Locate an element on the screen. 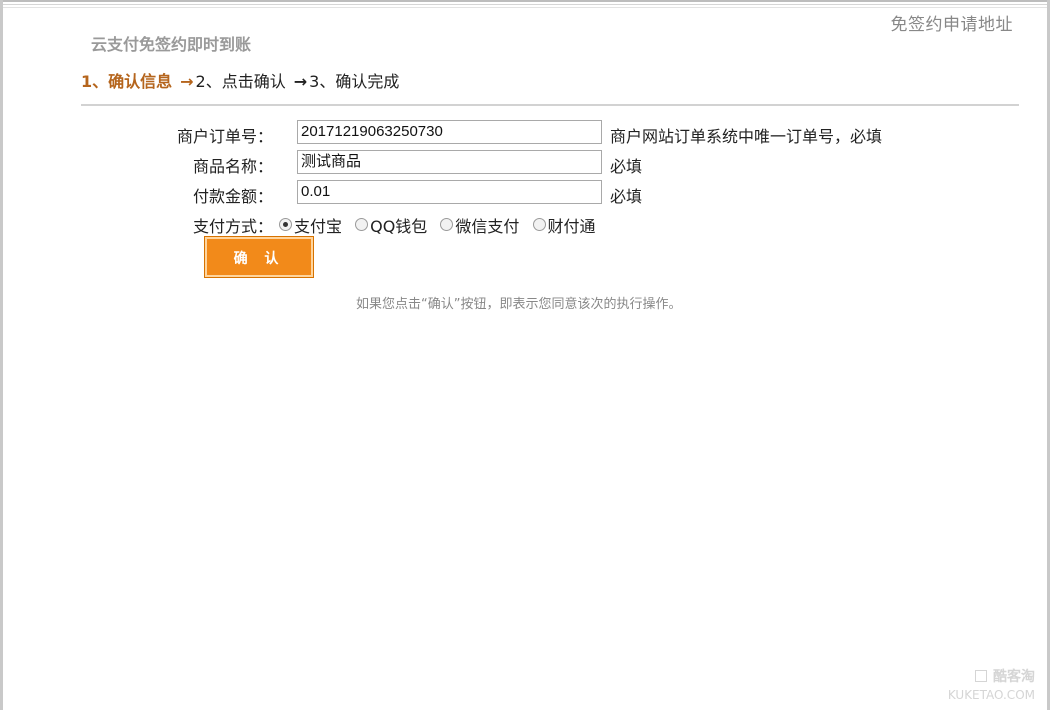 The image size is (1050, 710). radio-label: 微信支付 is located at coordinates (487, 226).